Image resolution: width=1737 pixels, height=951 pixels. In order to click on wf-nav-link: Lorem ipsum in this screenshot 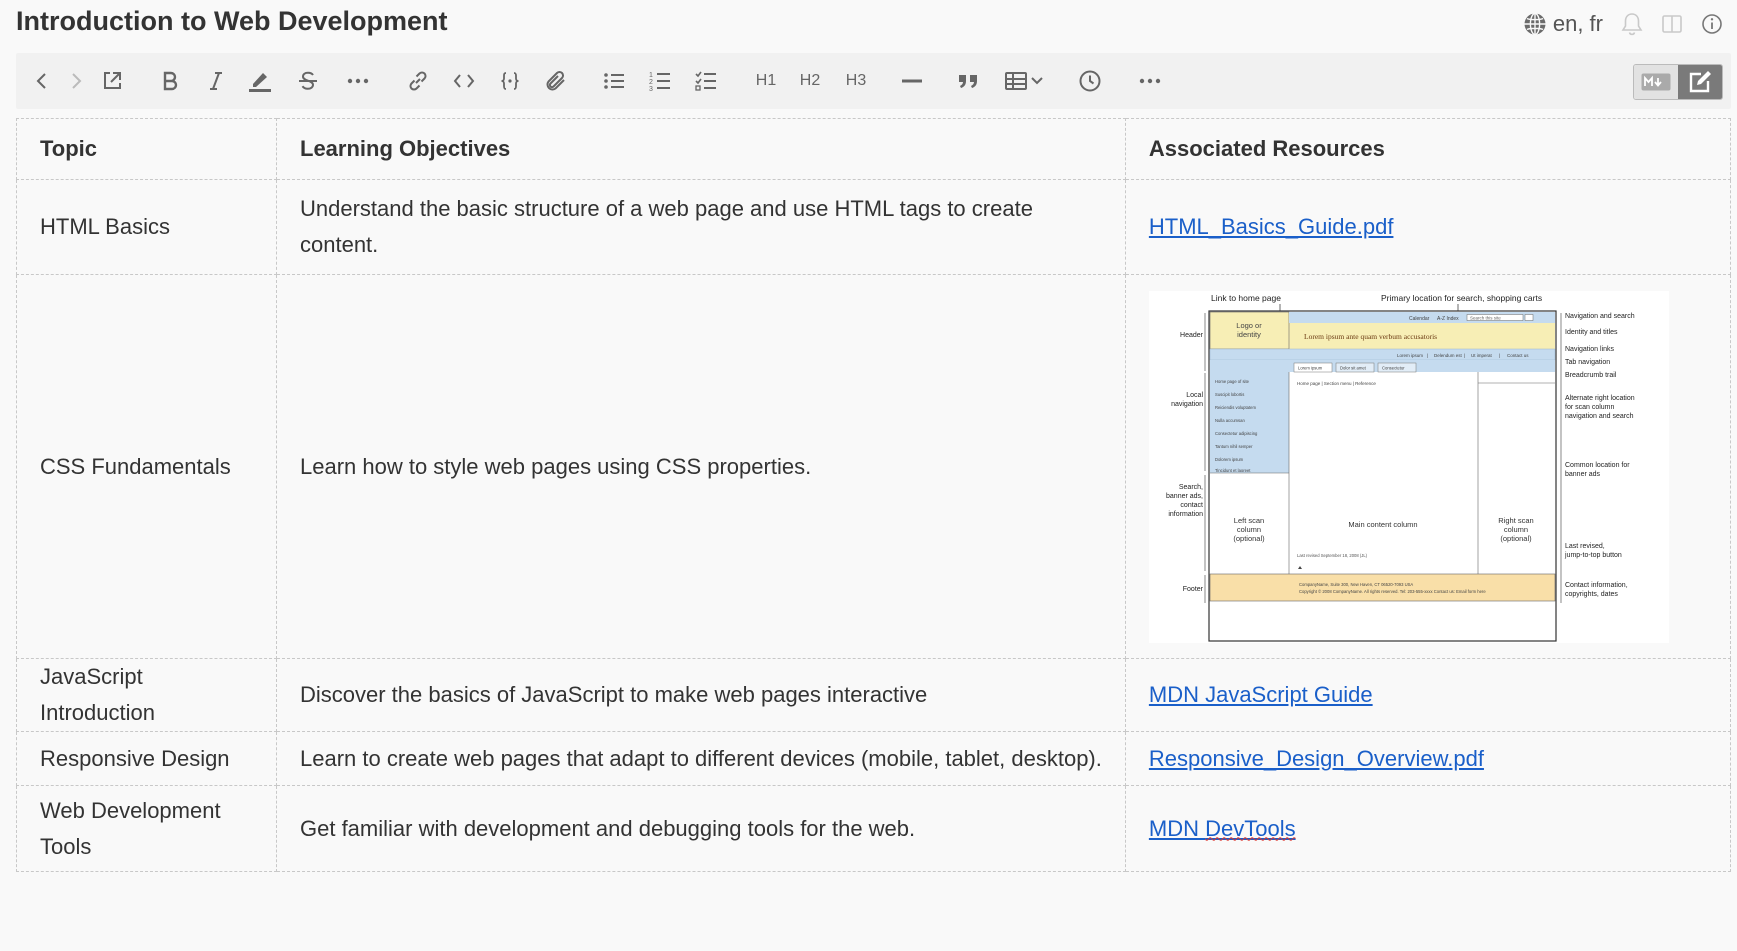, I will do `click(1410, 355)`.